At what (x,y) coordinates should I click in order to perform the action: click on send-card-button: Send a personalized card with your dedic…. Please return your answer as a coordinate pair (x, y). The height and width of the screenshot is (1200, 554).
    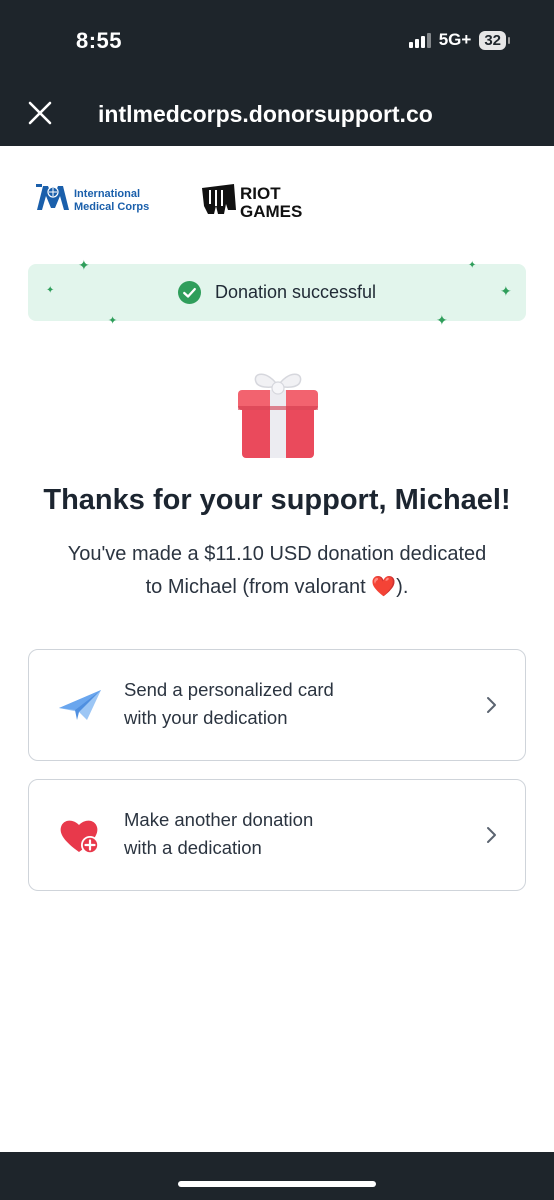
    Looking at the image, I should click on (277, 705).